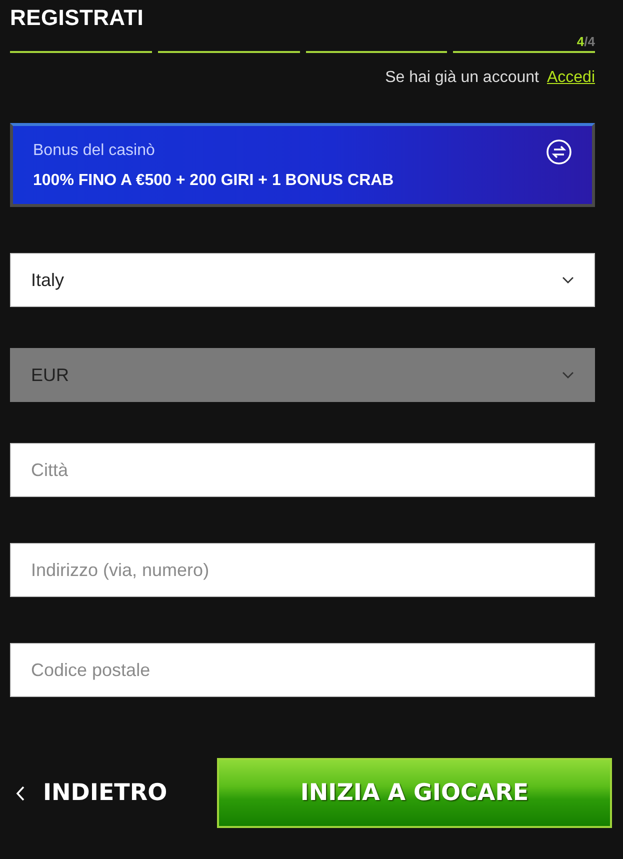  I want to click on back-button: INDIETRO, so click(113, 793).